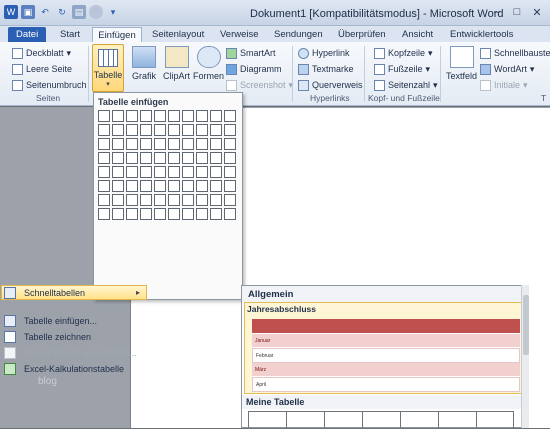 The width and height of the screenshot is (550, 429). I want to click on tab-einfuegen: Einfügen, so click(117, 34).